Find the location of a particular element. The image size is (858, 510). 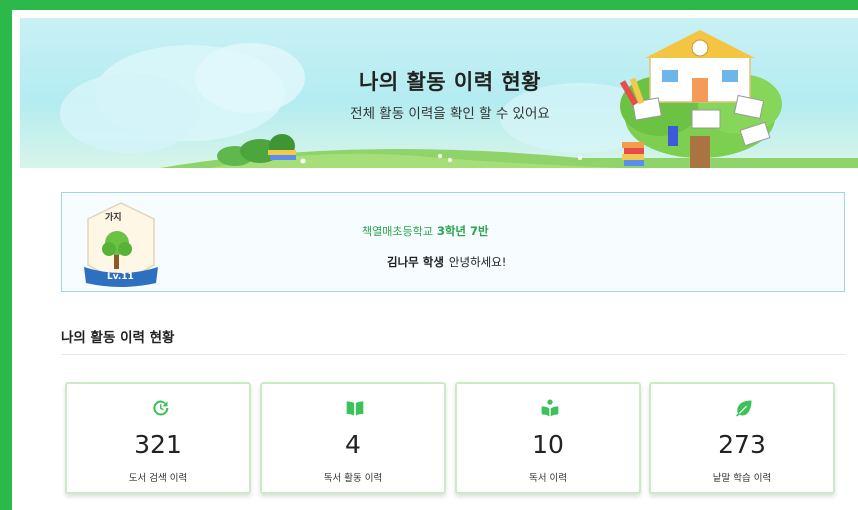

history-icon is located at coordinates (161, 408).